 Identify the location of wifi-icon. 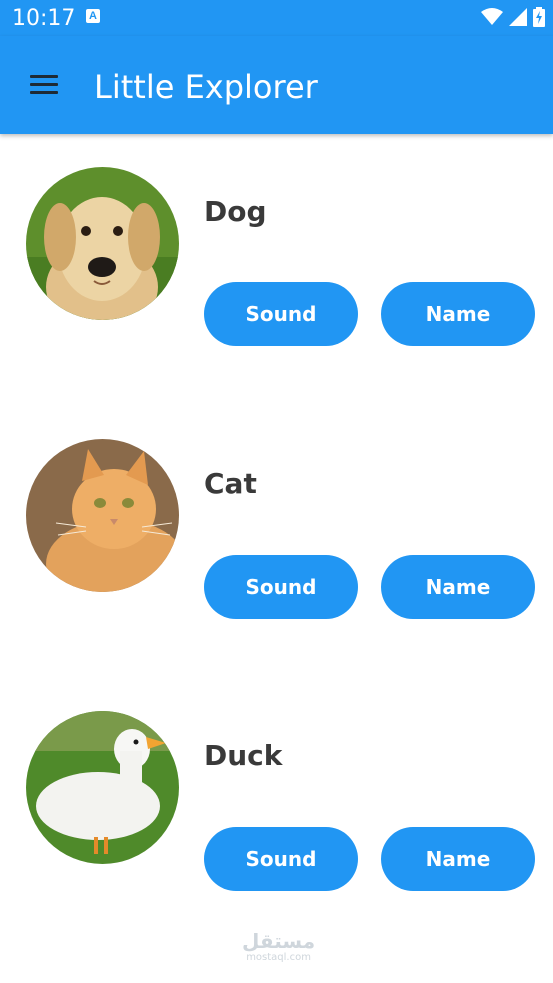
(492, 16).